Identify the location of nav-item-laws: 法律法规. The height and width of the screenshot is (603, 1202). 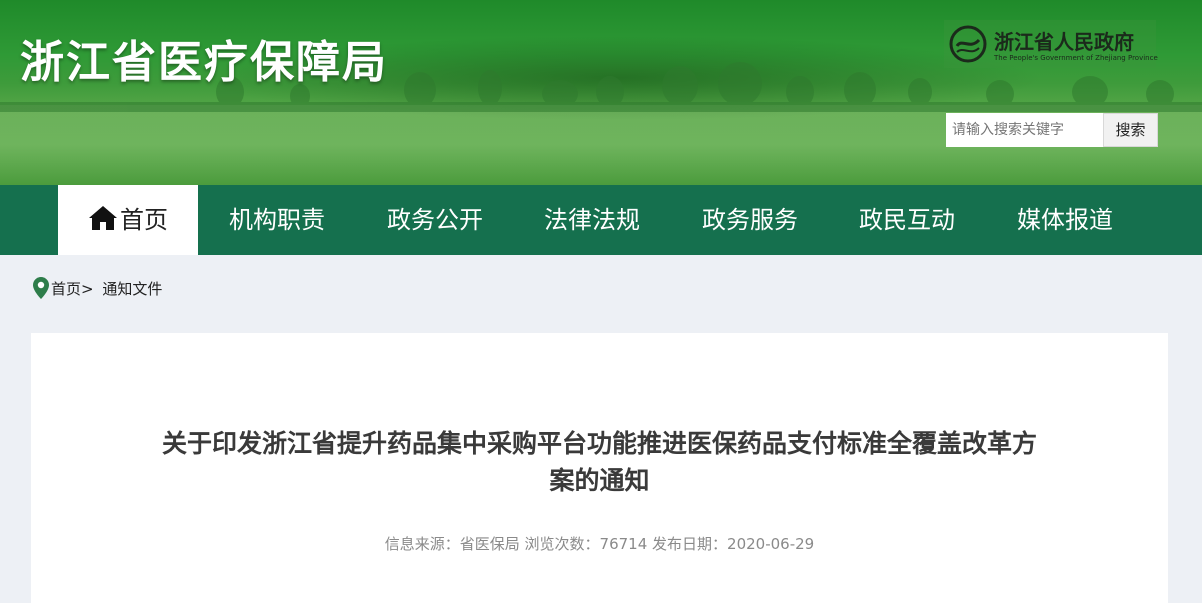
(592, 220).